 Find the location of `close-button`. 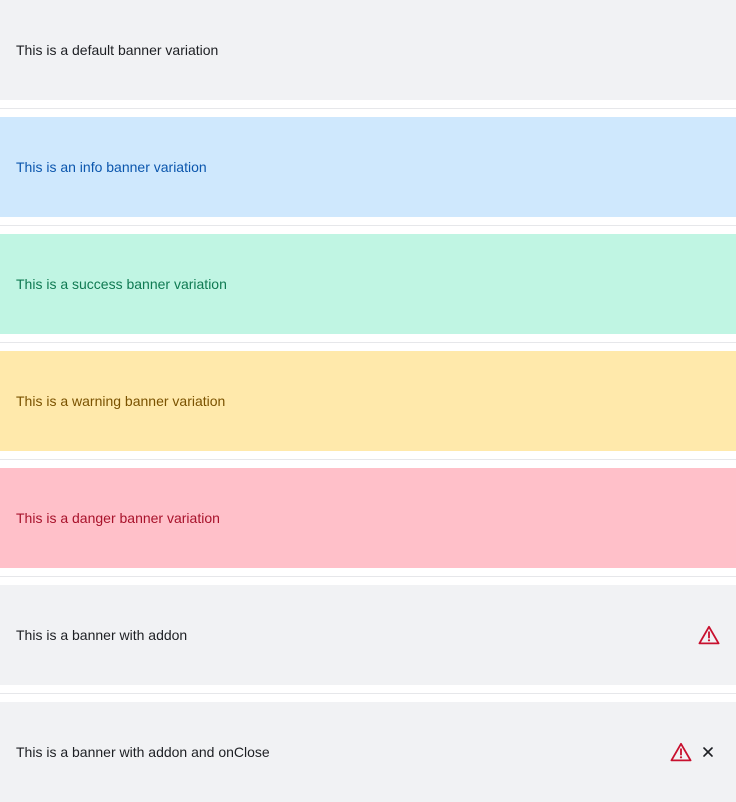

close-button is located at coordinates (708, 752).